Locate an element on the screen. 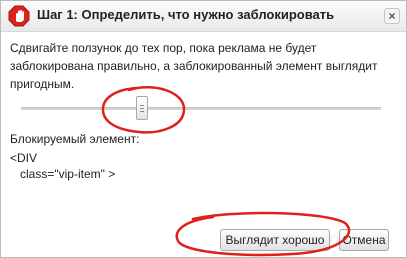 The width and height of the screenshot is (407, 258). close-button: × is located at coordinates (392, 16).